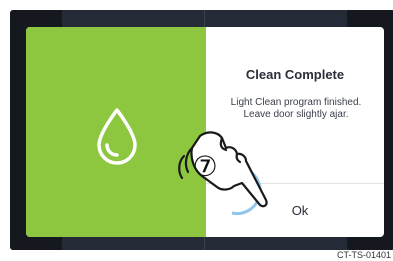 The height and width of the screenshot is (261, 393). Describe the element at coordinates (363, 255) in the screenshot. I see `figure-id: CT-TS-01401` at that location.